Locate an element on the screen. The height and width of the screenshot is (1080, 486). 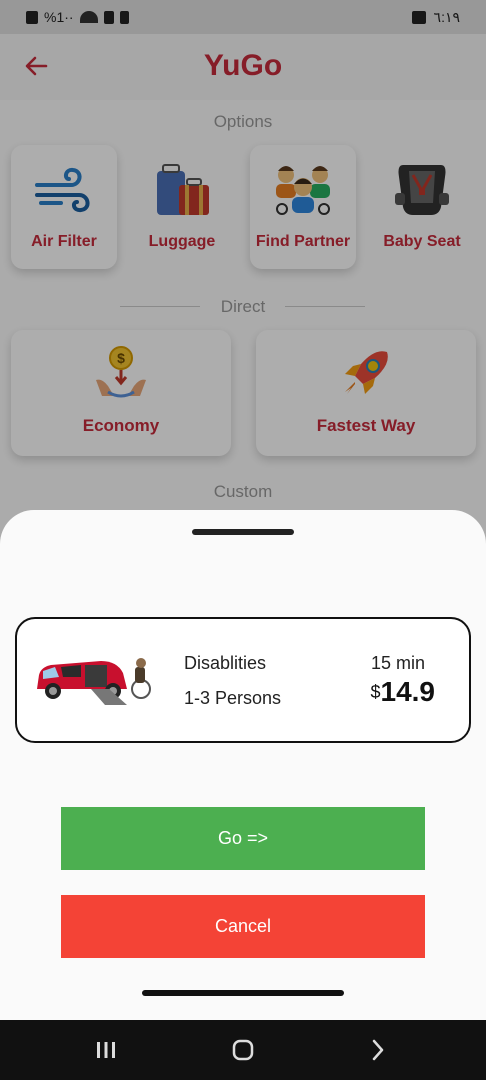
home-indicator is located at coordinates (243, 993).